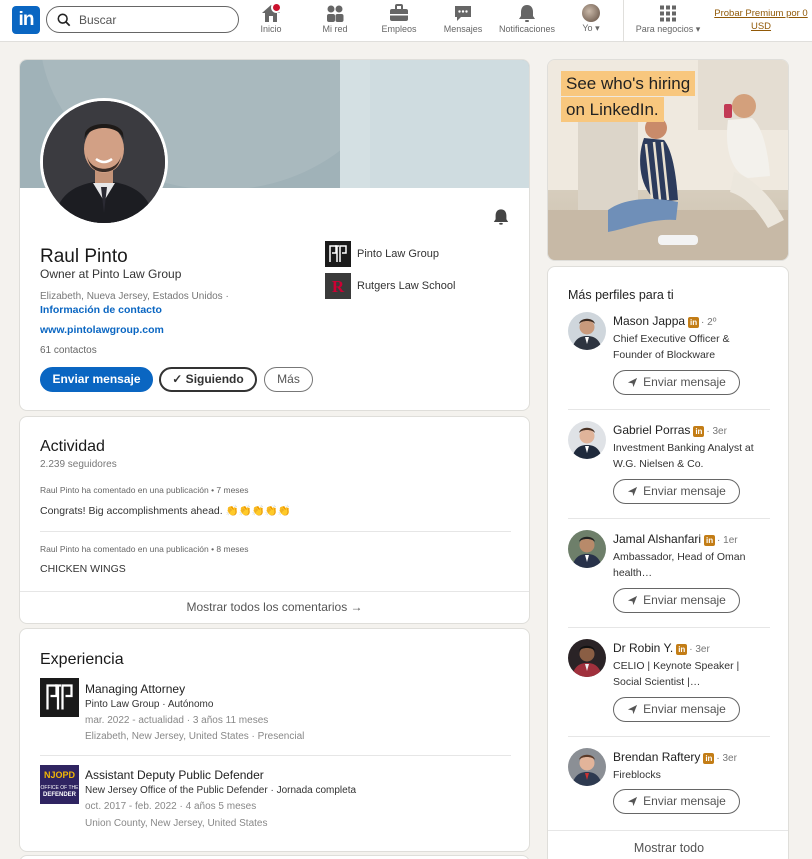  I want to click on profile-name: Raul Pinto, so click(84, 256).